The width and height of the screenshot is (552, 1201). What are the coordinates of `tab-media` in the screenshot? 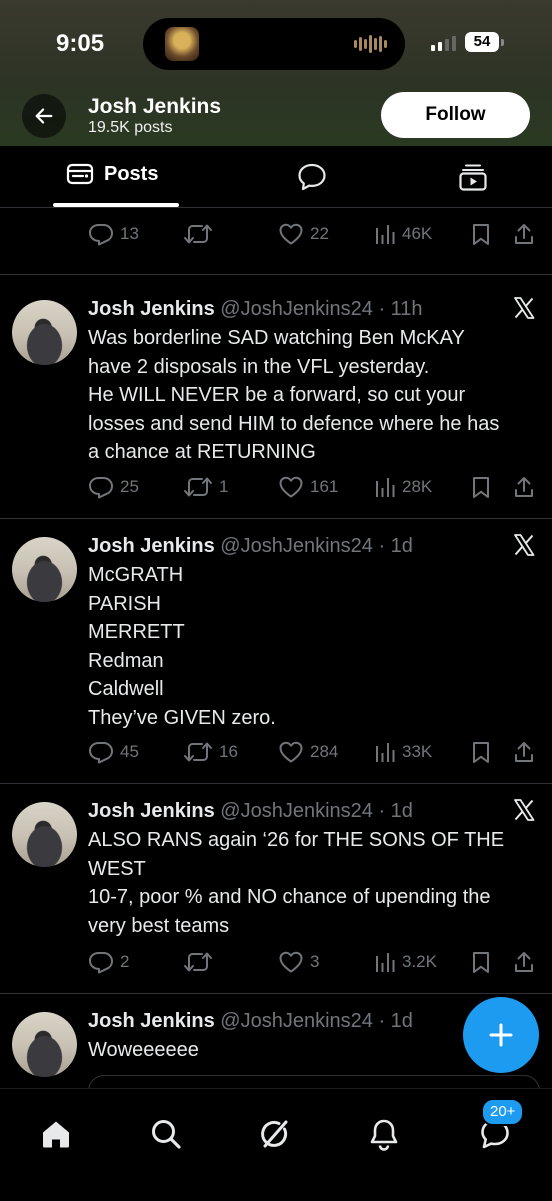 It's located at (473, 179).